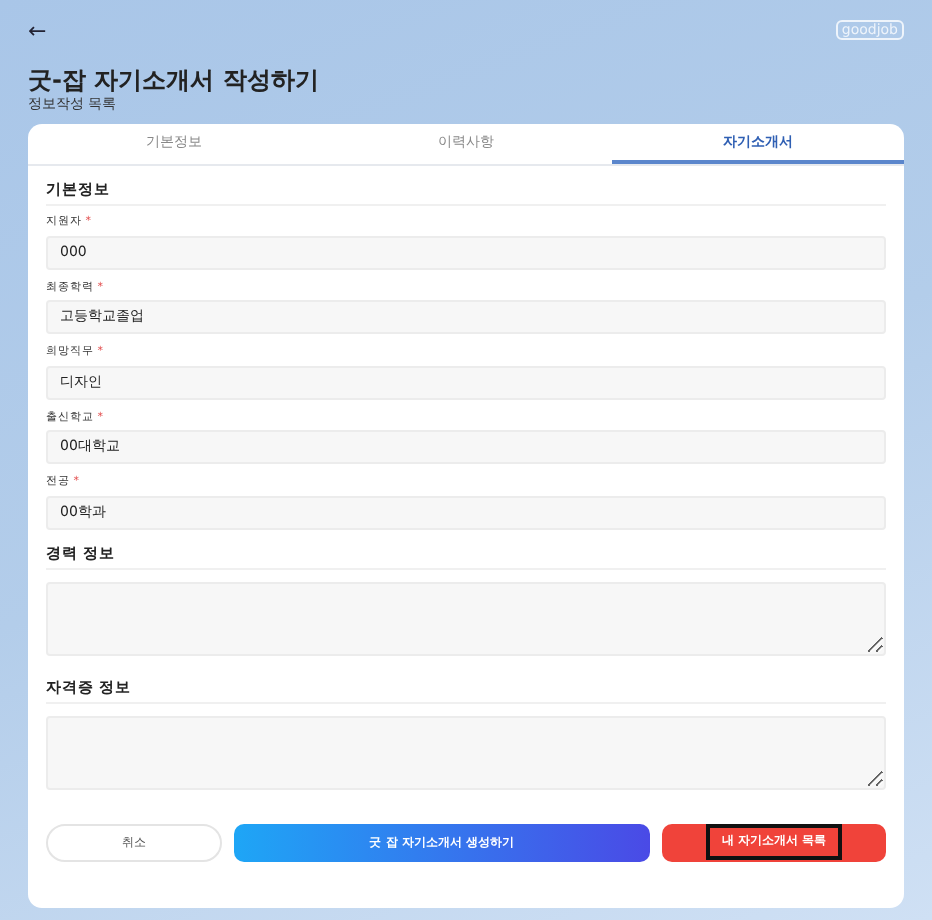  Describe the element at coordinates (37, 30) in the screenshot. I see `back-button: ←` at that location.